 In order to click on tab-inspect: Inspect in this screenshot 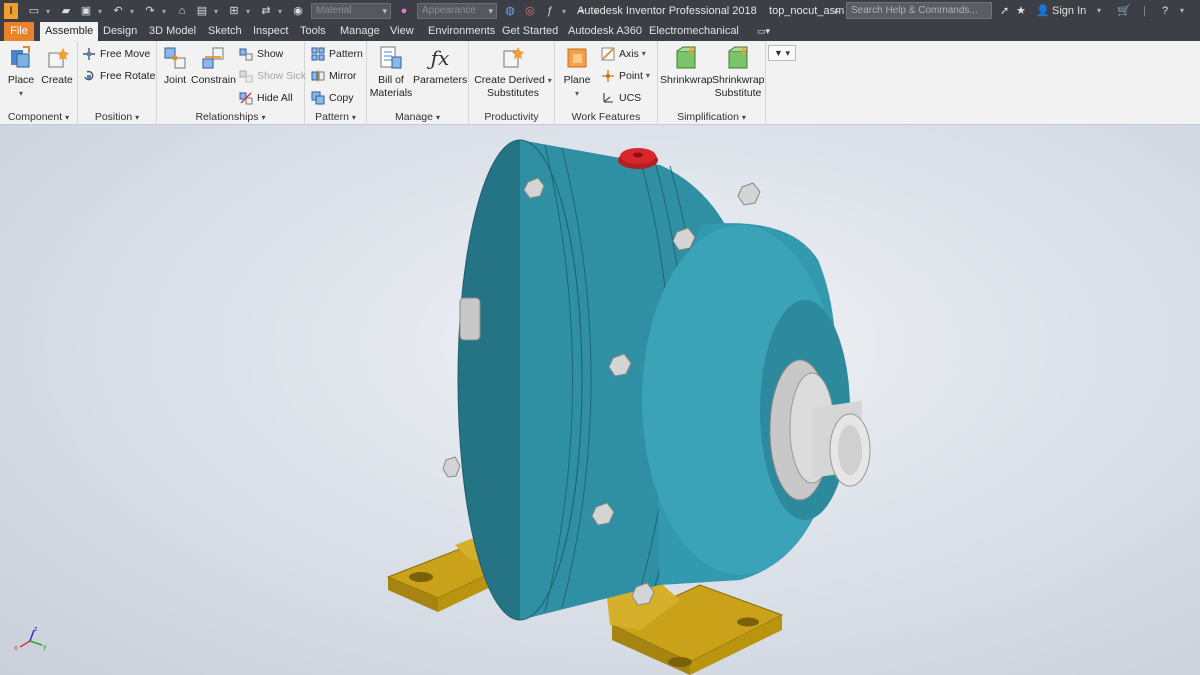, I will do `click(270, 31)`.